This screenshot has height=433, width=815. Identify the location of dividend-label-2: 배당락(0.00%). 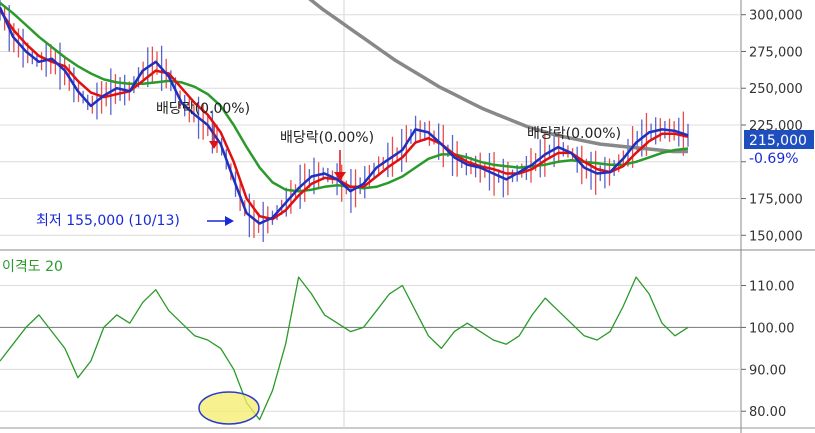
(327, 138).